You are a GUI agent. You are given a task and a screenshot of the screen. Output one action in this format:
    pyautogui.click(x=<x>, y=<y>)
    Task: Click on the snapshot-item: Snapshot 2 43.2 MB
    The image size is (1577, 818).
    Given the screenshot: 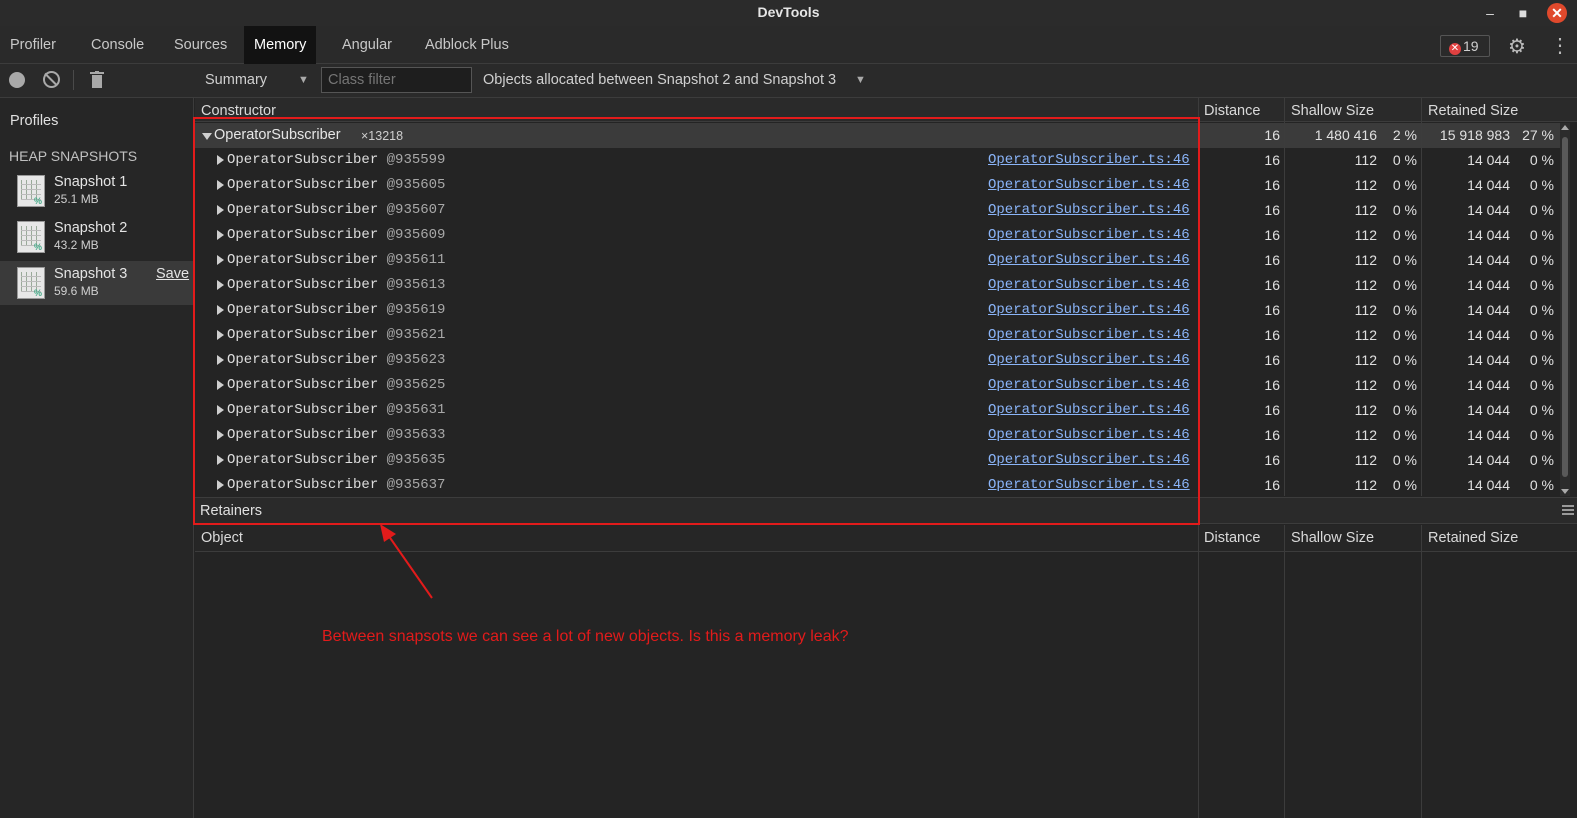 What is the action you would take?
    pyautogui.click(x=96, y=237)
    